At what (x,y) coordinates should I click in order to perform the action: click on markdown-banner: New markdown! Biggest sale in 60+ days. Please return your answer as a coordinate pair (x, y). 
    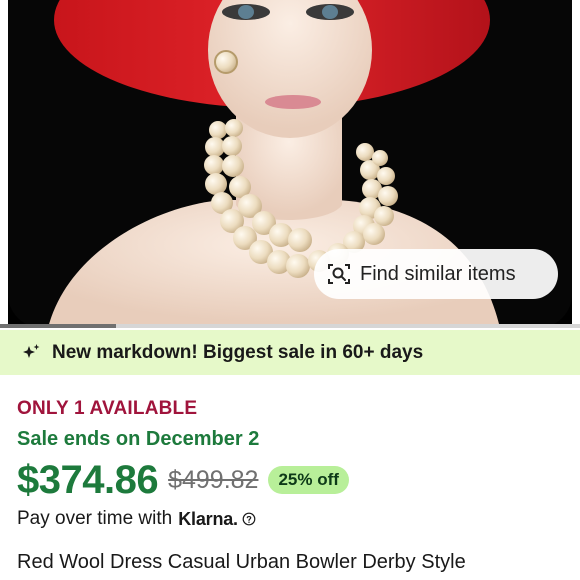
    Looking at the image, I should click on (290, 352).